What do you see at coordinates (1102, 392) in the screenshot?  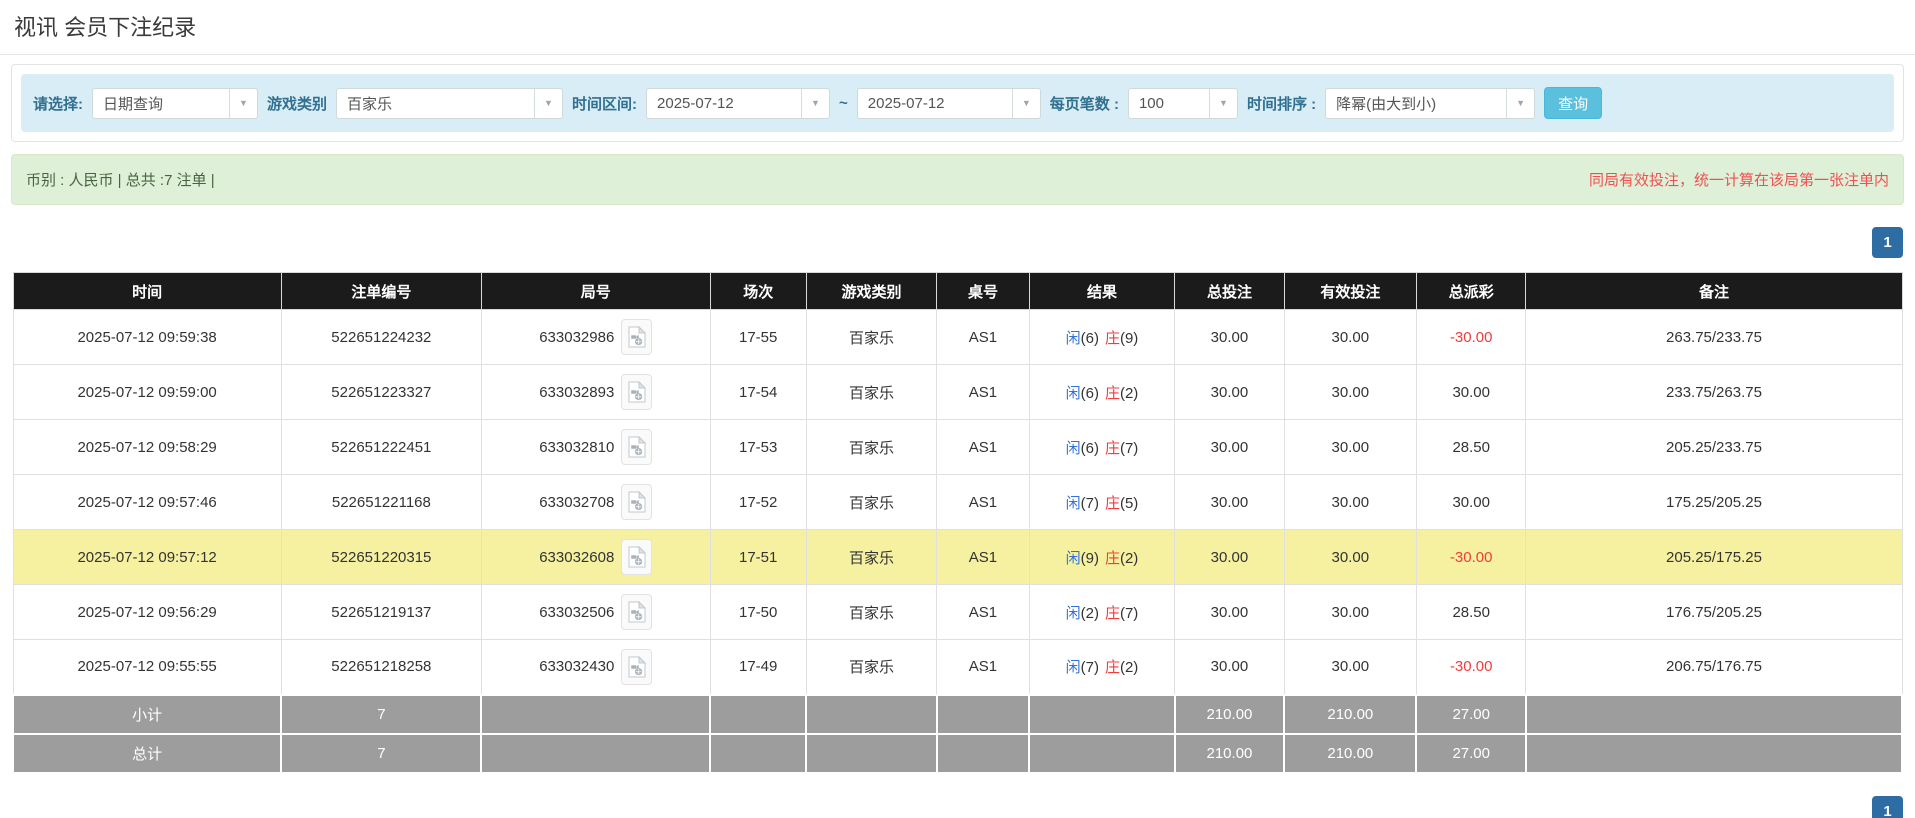 I see `result-cell: 闲(6) 庄(2)` at bounding box center [1102, 392].